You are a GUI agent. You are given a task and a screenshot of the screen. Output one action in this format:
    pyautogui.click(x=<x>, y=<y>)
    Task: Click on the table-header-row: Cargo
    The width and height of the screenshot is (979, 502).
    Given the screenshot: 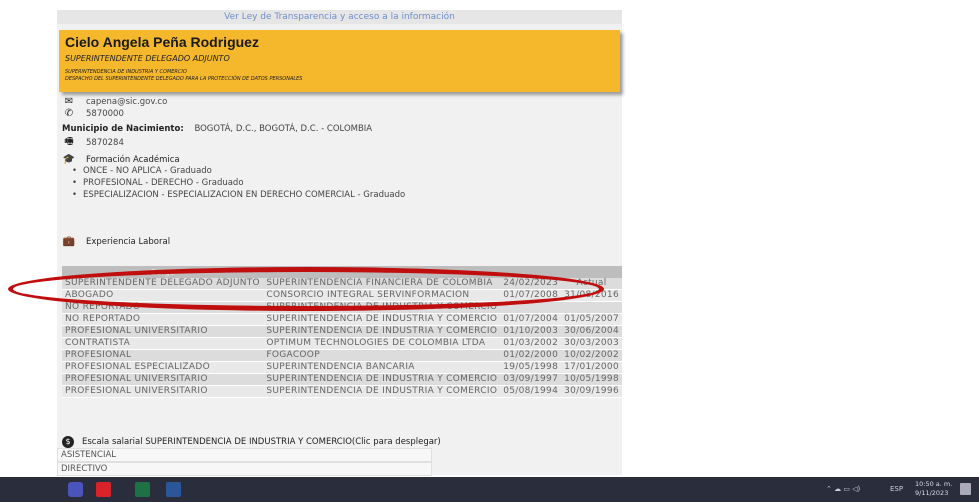 What is the action you would take?
    pyautogui.click(x=342, y=272)
    